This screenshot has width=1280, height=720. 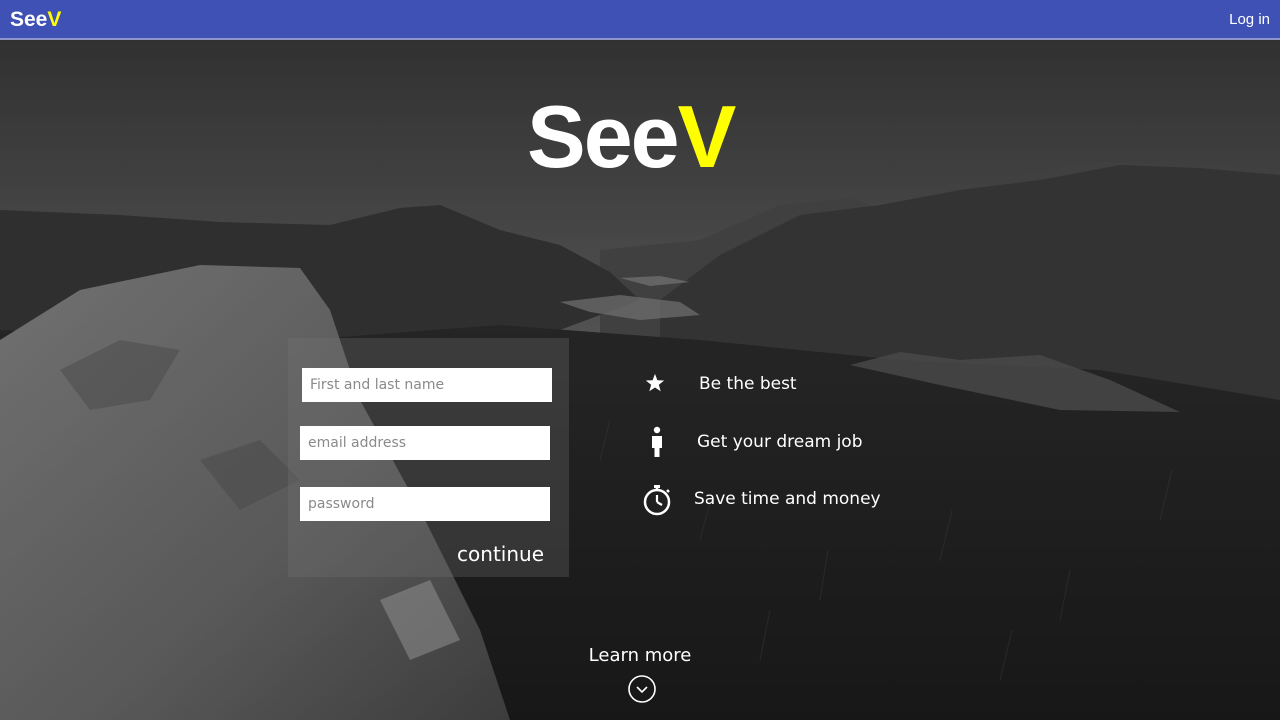 I want to click on continue-button: continue, so click(x=496, y=554).